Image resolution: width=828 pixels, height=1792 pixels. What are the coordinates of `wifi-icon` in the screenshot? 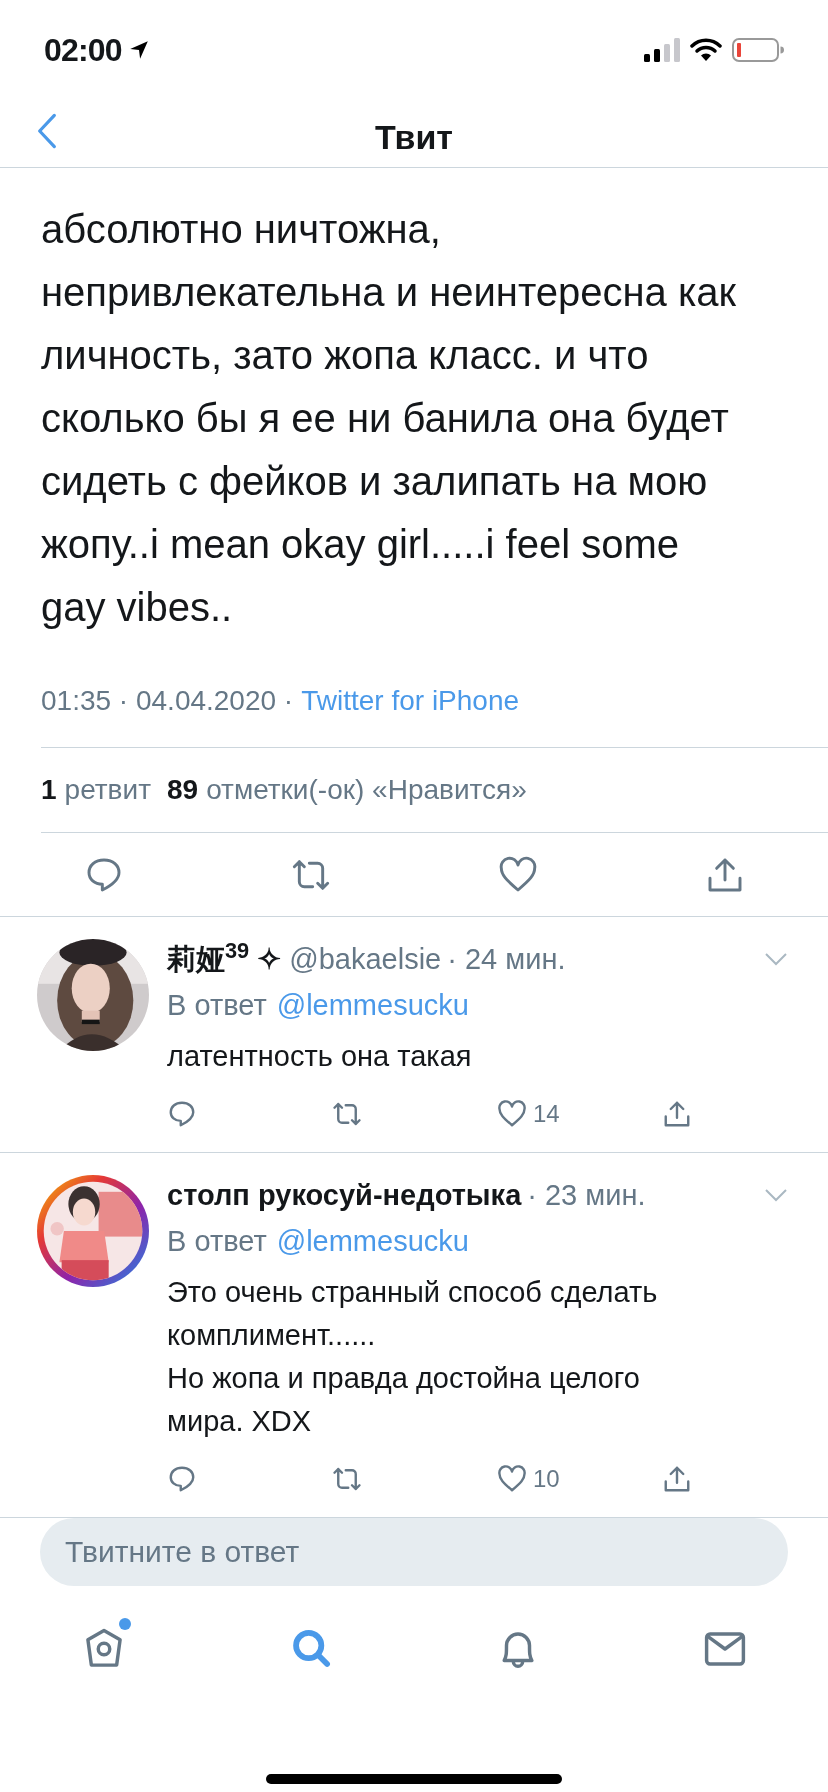 It's located at (706, 49).